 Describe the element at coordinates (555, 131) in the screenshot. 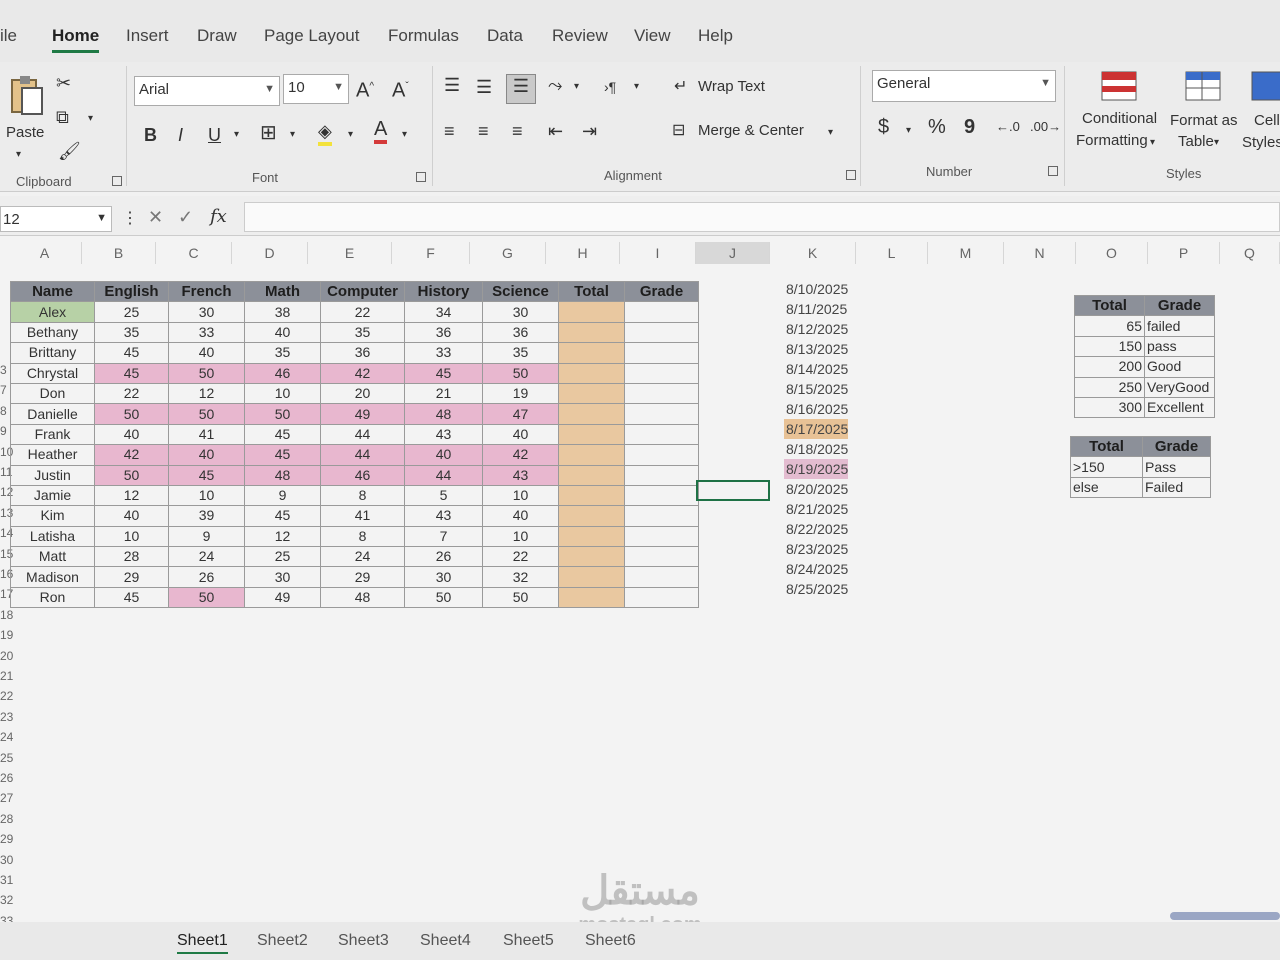

I see `decrease-indent-icon: ⇤` at that location.